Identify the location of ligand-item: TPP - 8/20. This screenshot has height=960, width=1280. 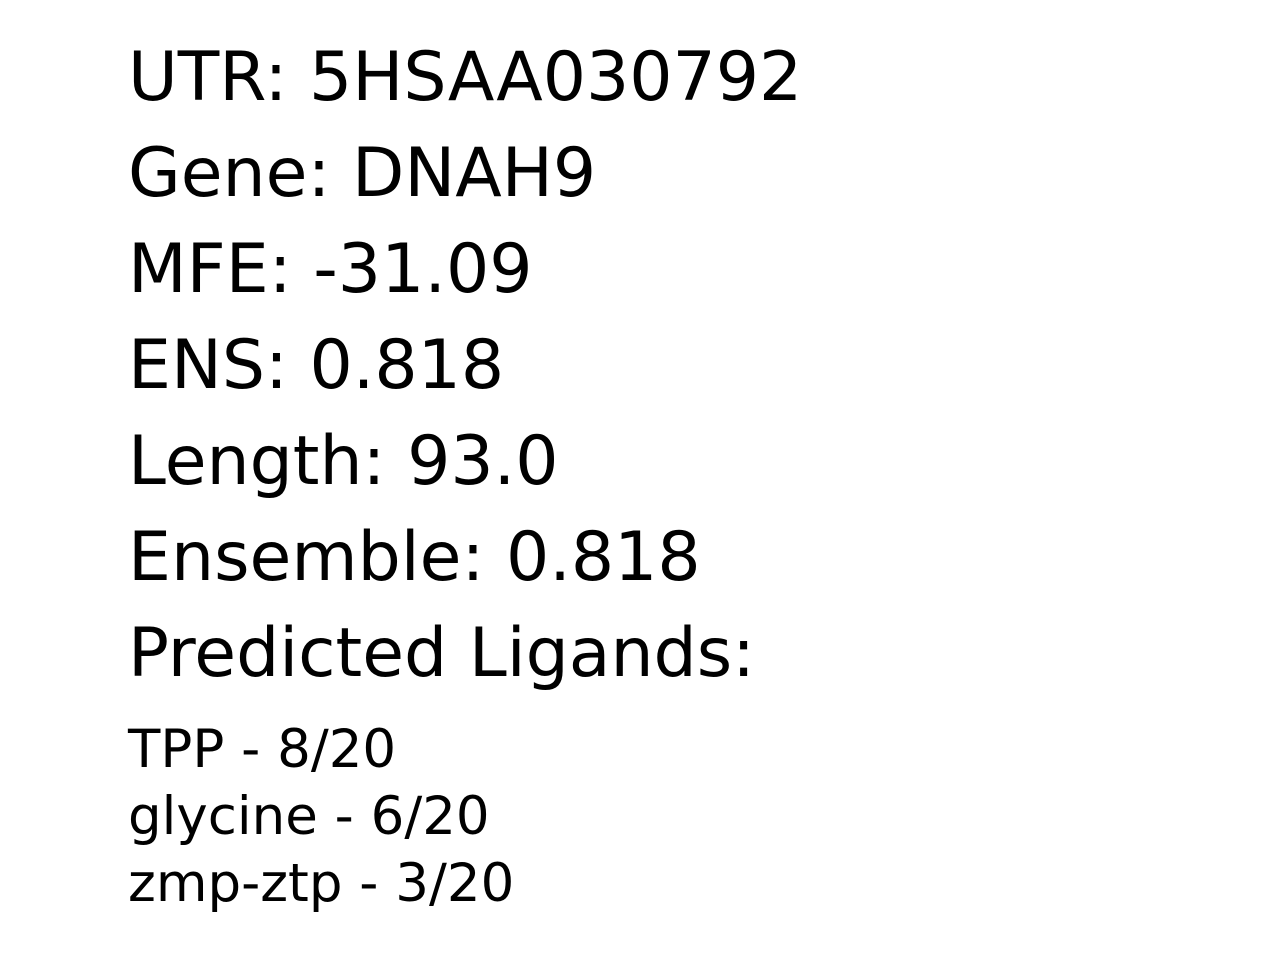
(262, 749).